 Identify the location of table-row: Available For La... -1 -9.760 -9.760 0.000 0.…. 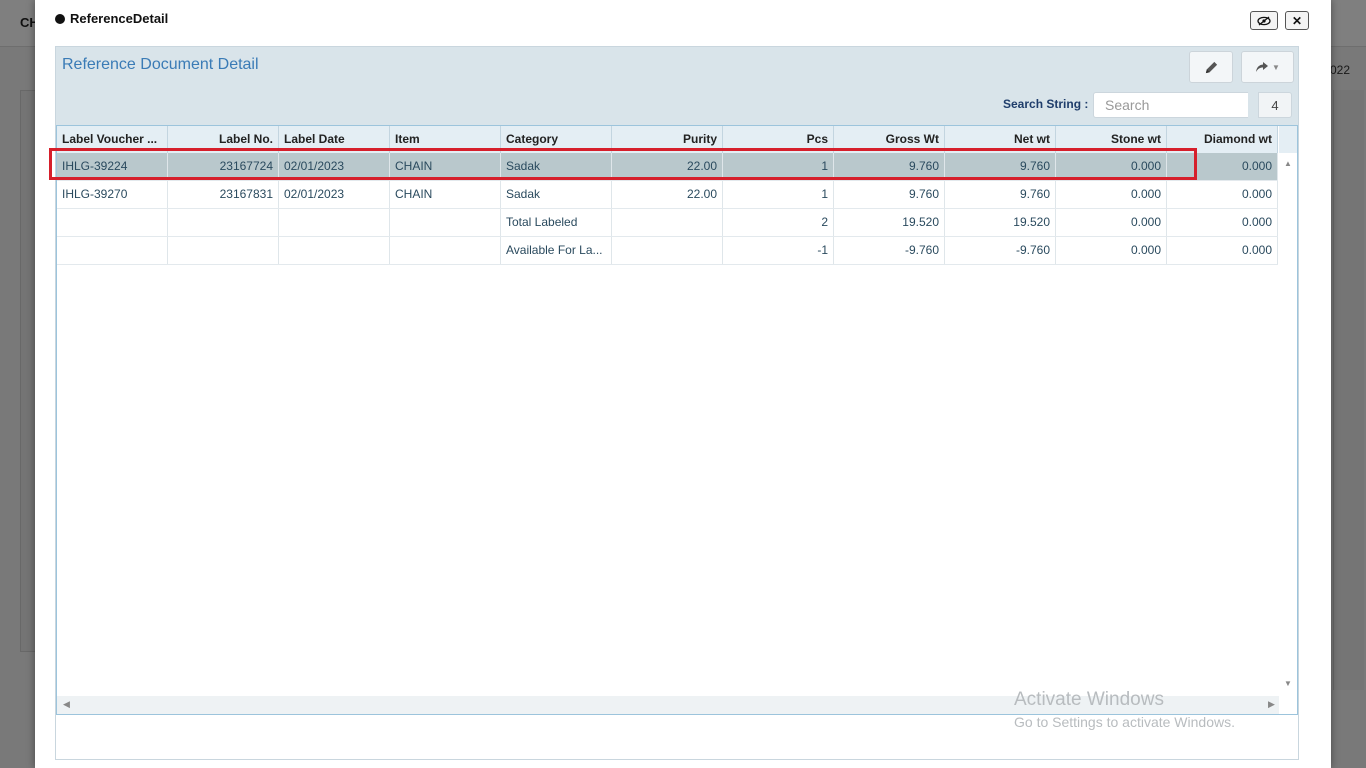
(667, 251).